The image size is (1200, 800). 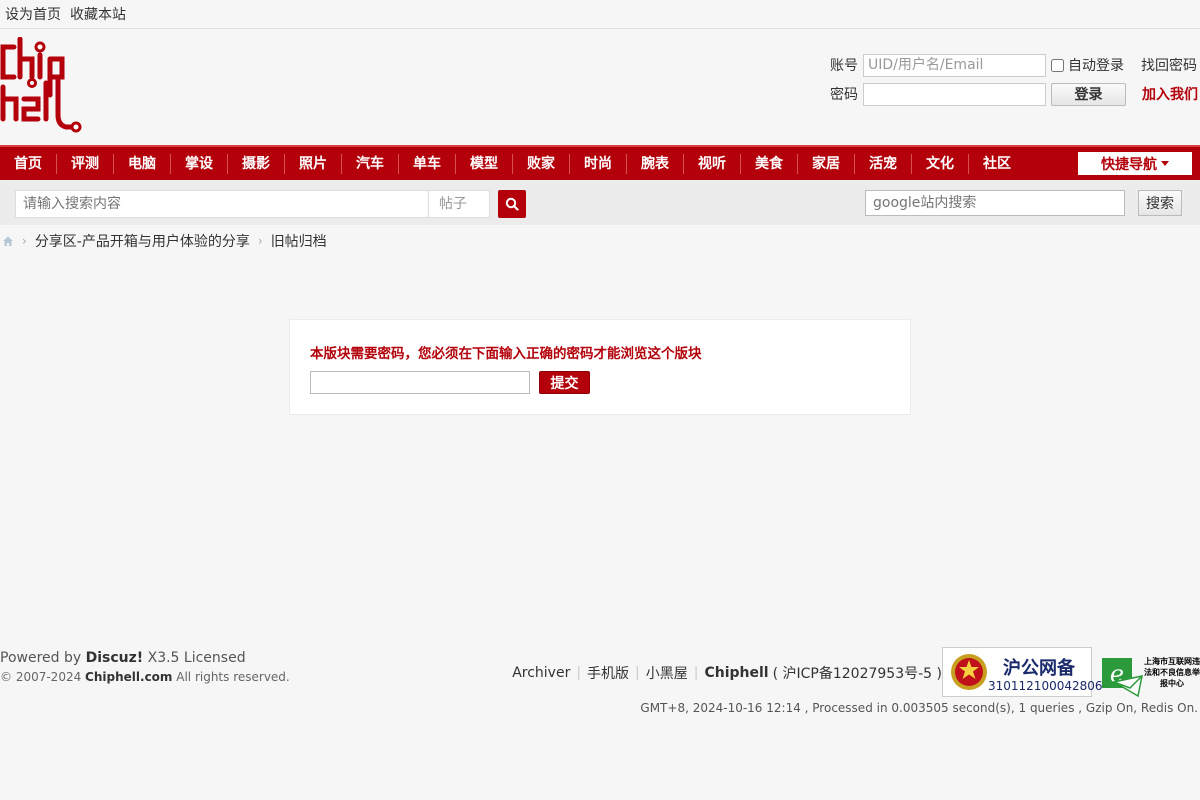 What do you see at coordinates (199, 163) in the screenshot?
I see `nav-item-handheld: 掌设` at bounding box center [199, 163].